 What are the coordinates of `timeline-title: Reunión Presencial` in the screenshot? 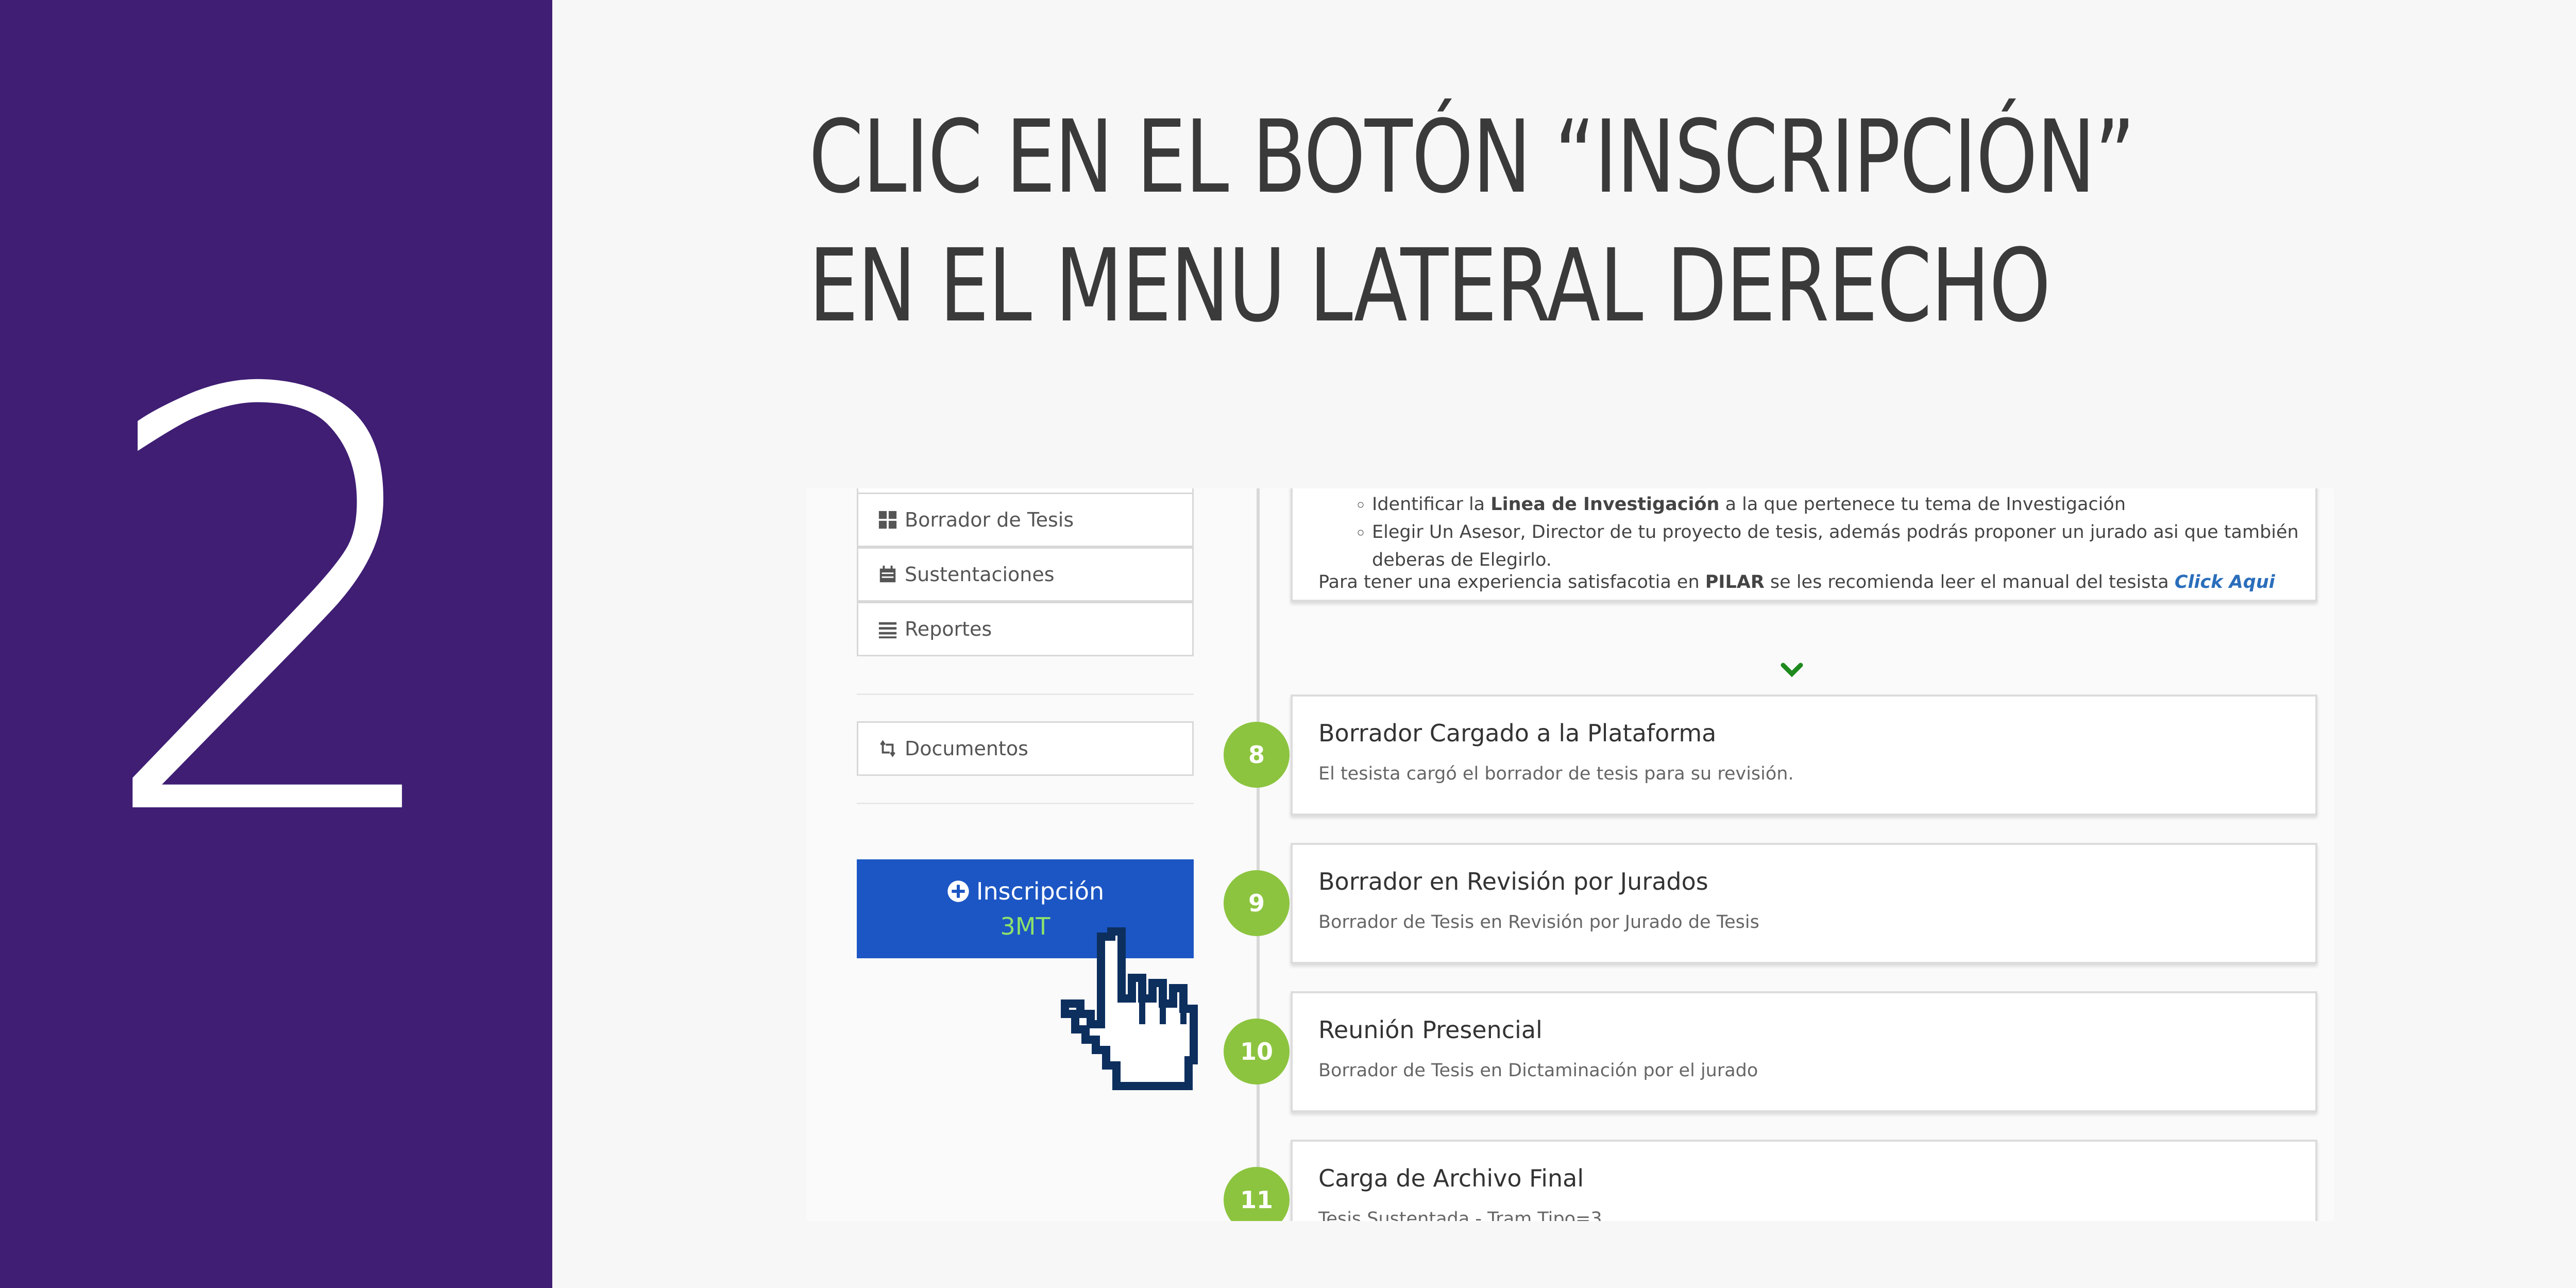 It's located at (1430, 1030).